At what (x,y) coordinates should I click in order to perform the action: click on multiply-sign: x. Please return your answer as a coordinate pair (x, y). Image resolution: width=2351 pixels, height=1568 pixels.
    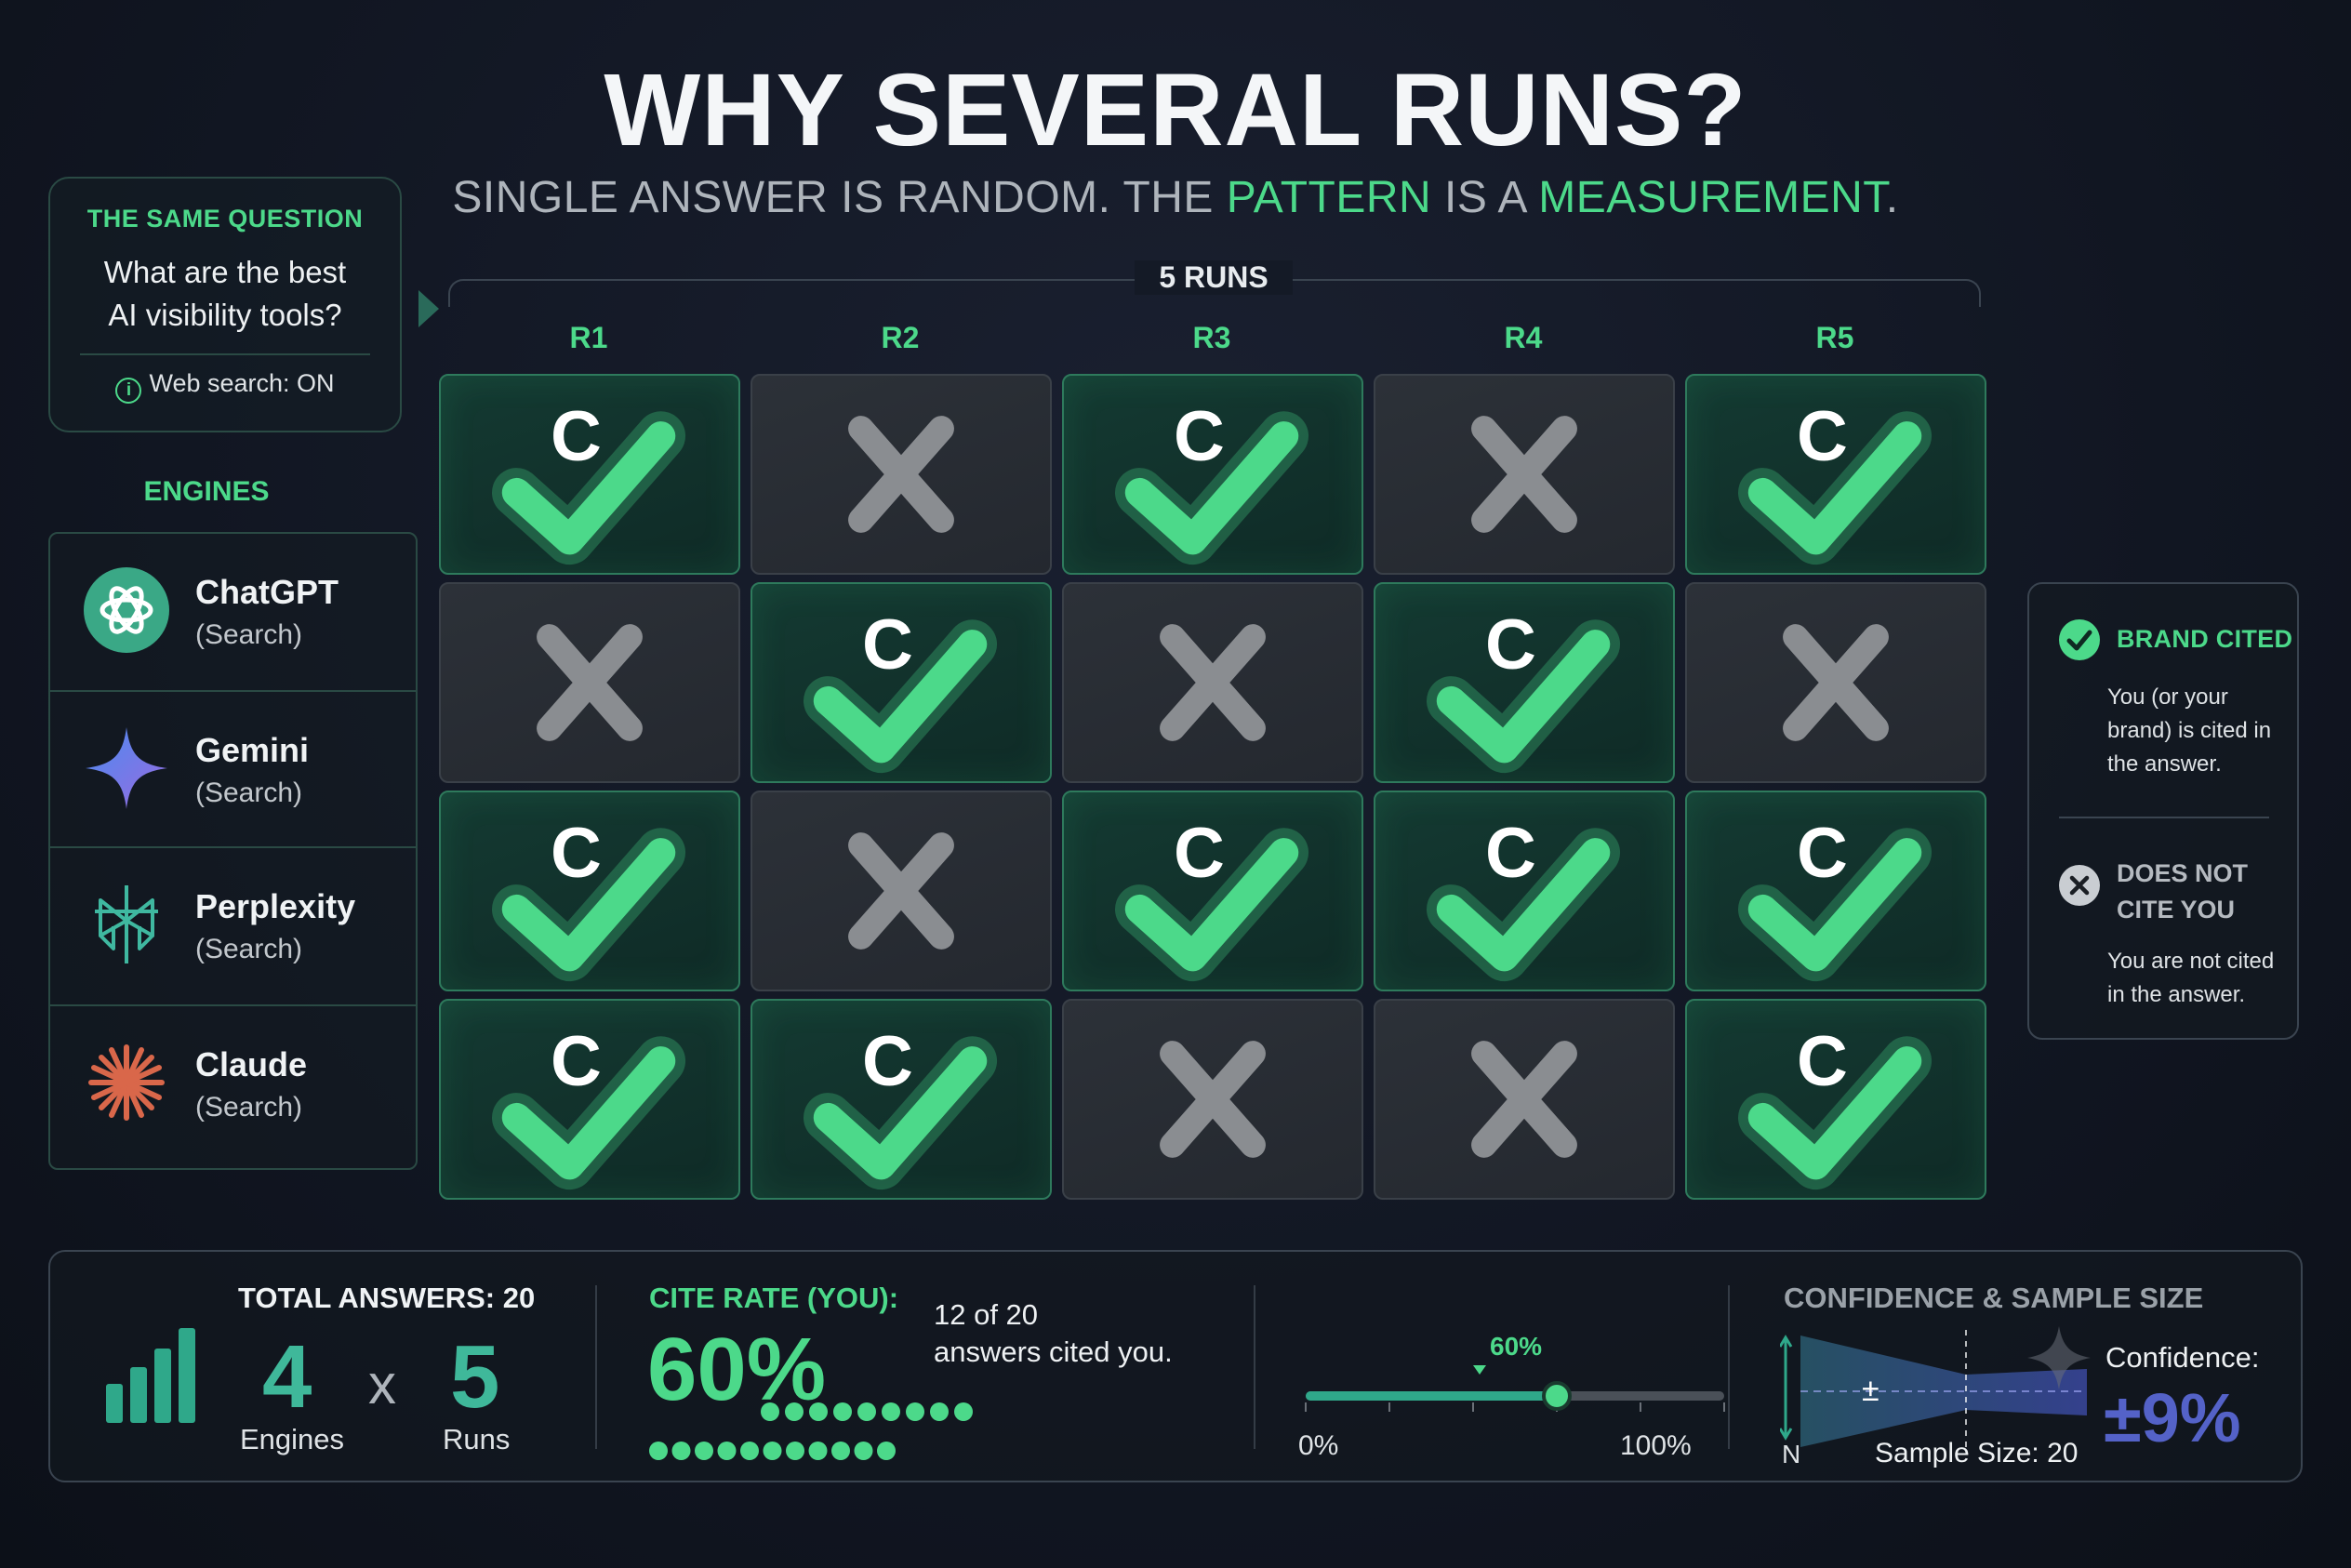
    Looking at the image, I should click on (382, 1384).